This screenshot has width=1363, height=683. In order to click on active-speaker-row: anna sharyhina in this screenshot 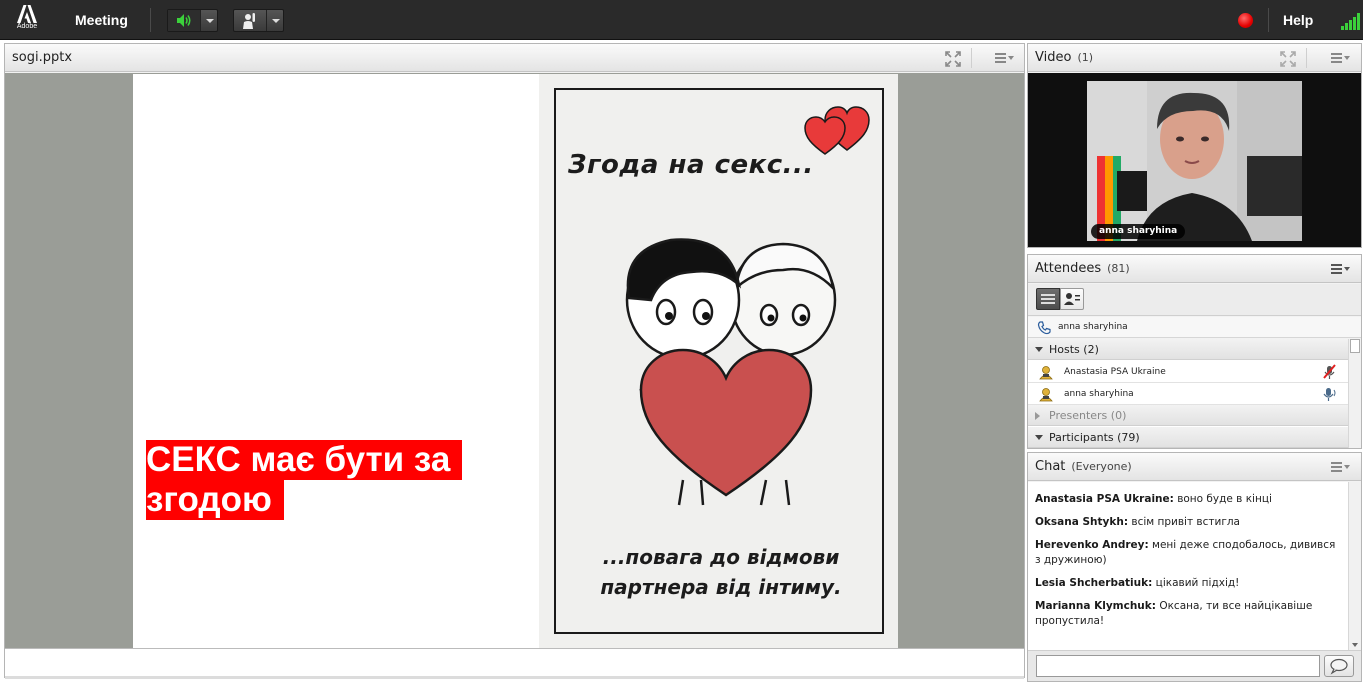, I will do `click(1194, 327)`.